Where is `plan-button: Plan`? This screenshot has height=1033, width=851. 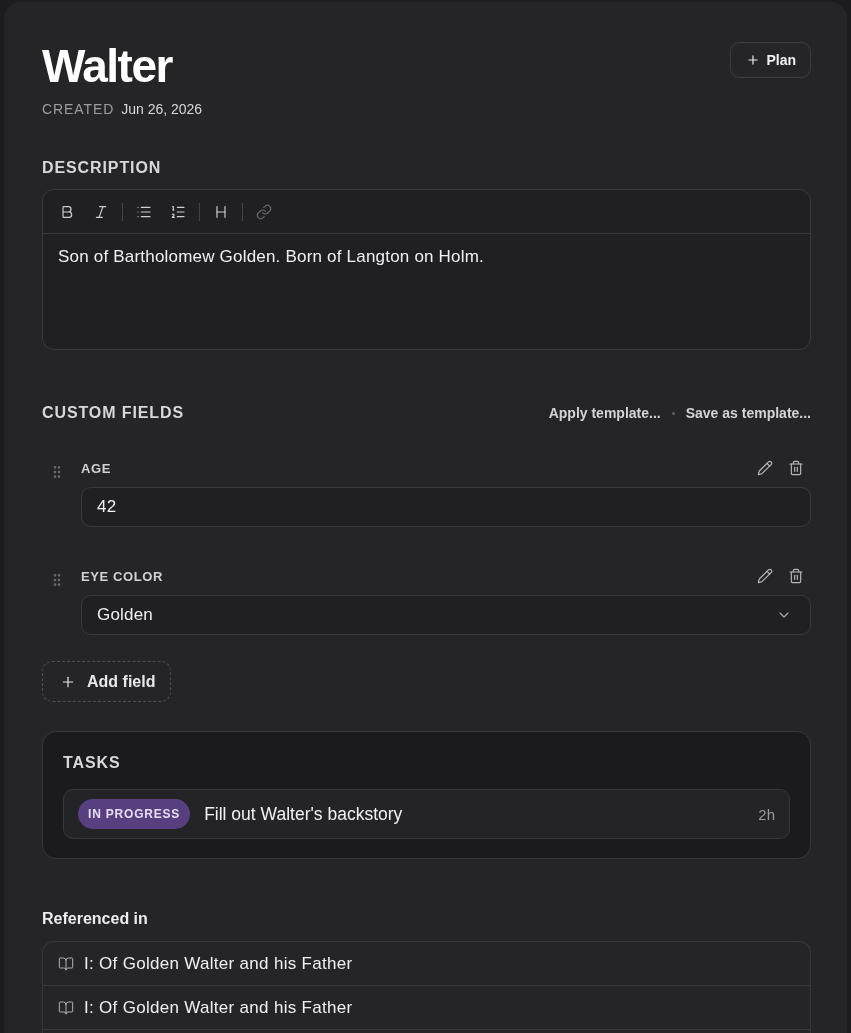
plan-button: Plan is located at coordinates (770, 60).